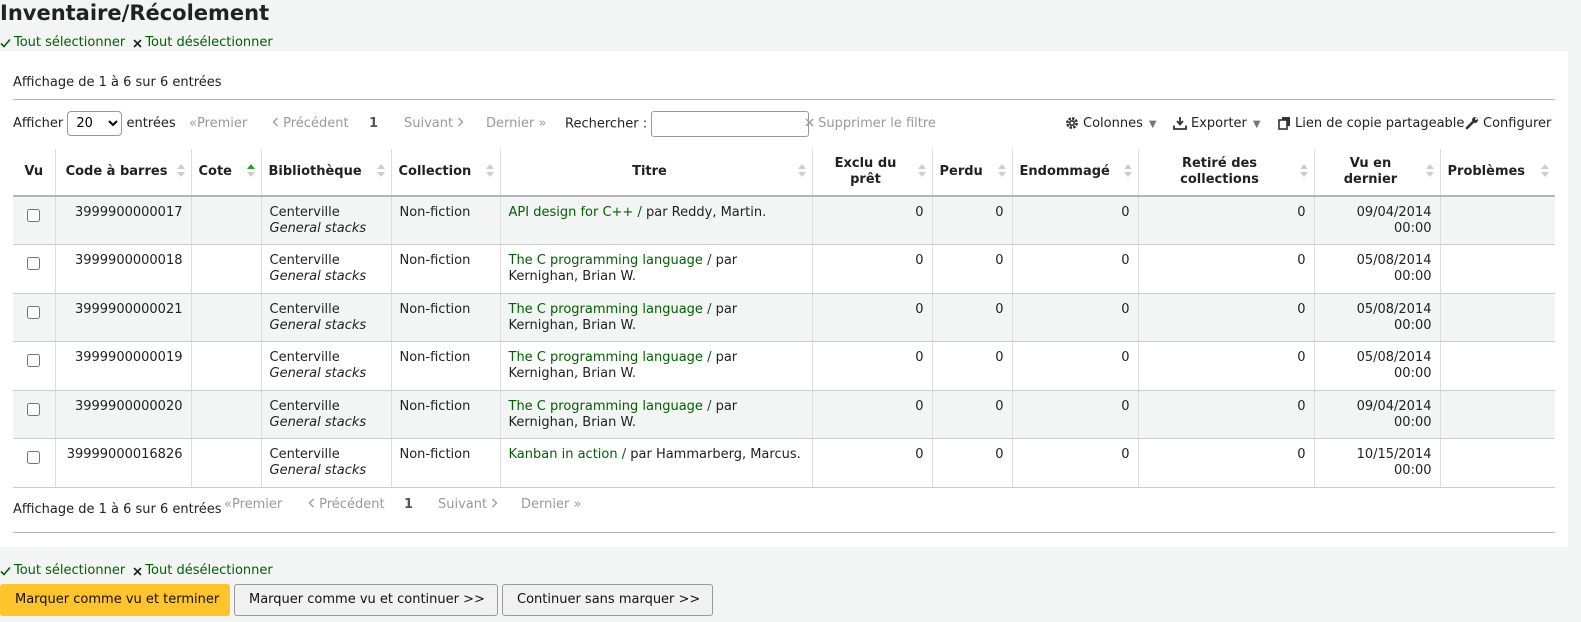 Image resolution: width=1581 pixels, height=622 pixels. Describe the element at coordinates (1497, 173) in the screenshot. I see `col-header-problems: Problèmes` at that location.